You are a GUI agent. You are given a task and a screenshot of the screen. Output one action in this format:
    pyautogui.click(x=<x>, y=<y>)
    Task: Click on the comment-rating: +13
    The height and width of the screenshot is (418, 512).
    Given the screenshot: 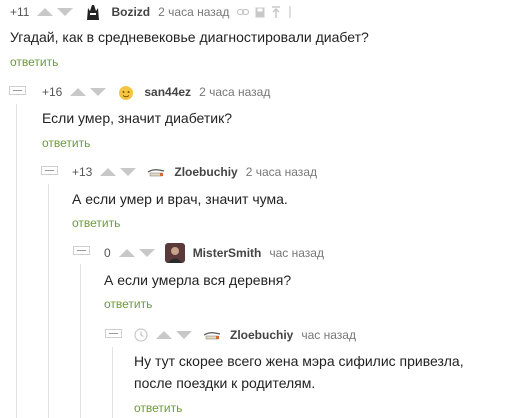 What is the action you would take?
    pyautogui.click(x=82, y=172)
    